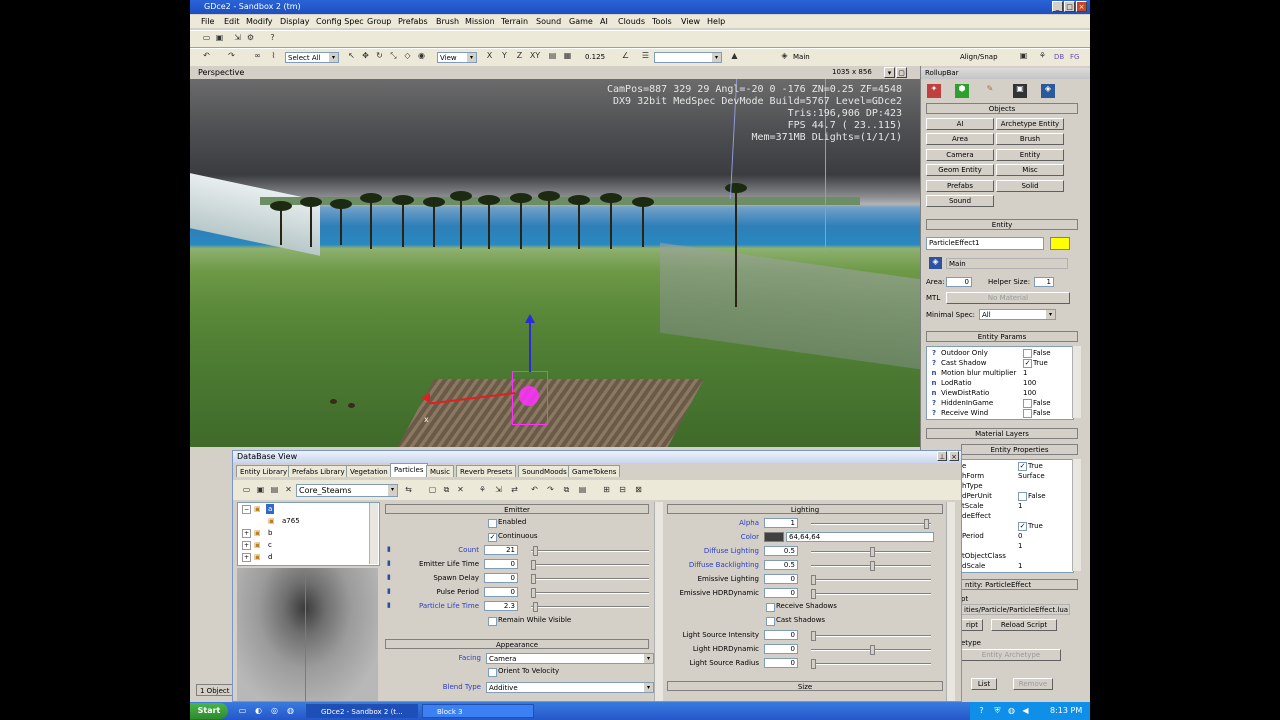 The image size is (1280, 720). Describe the element at coordinates (889, 72) in the screenshot. I see `viewport-options-icon: ▾` at that location.